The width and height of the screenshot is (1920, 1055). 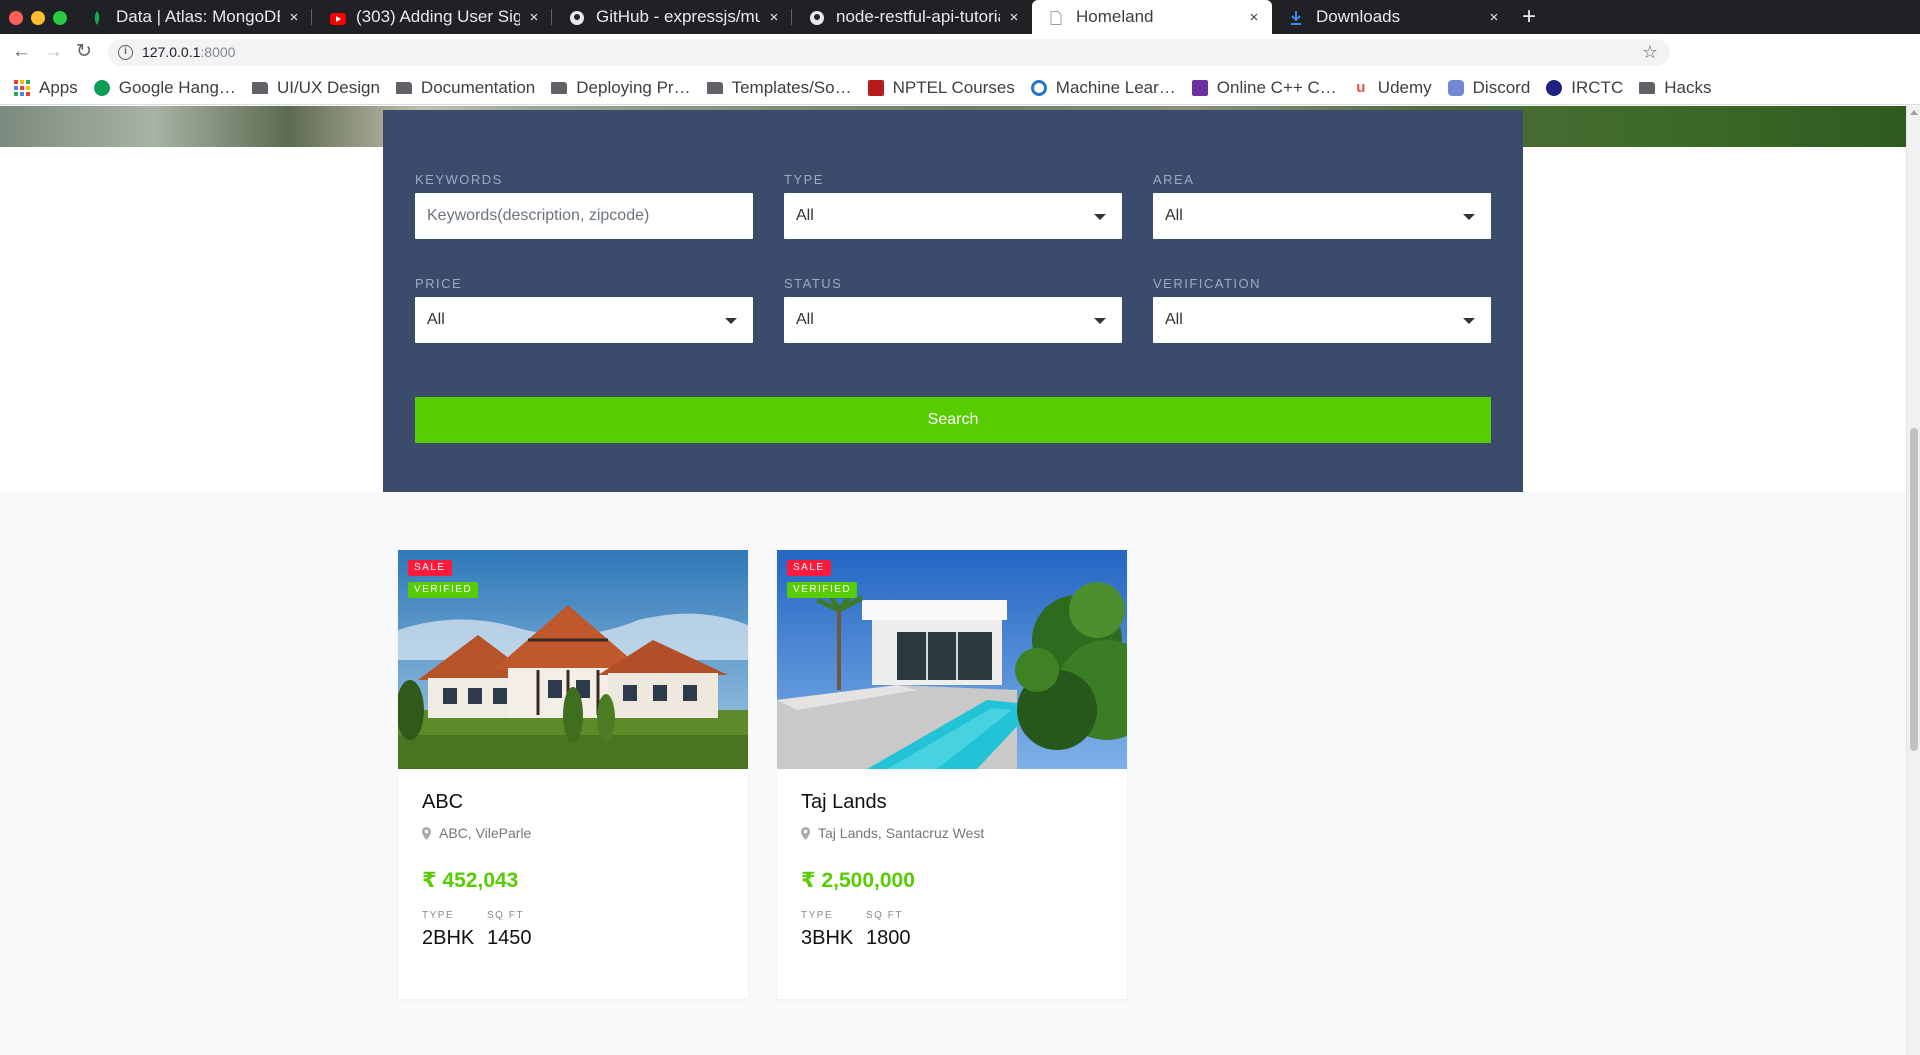 I want to click on type-select: All, so click(x=953, y=216).